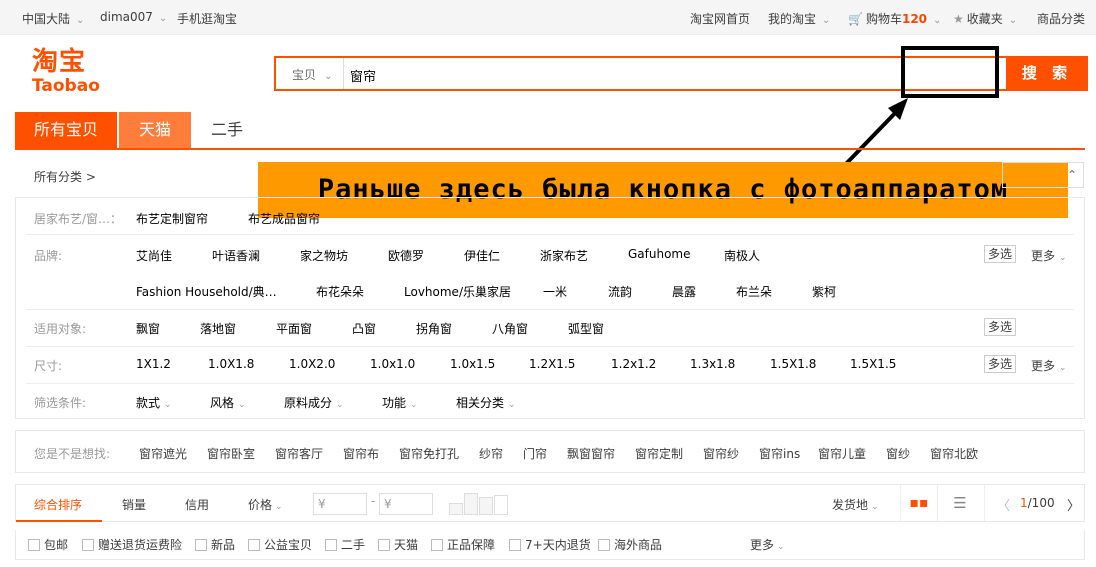  What do you see at coordinates (898, 453) in the screenshot?
I see `related-search-link: 窗纱` at bounding box center [898, 453].